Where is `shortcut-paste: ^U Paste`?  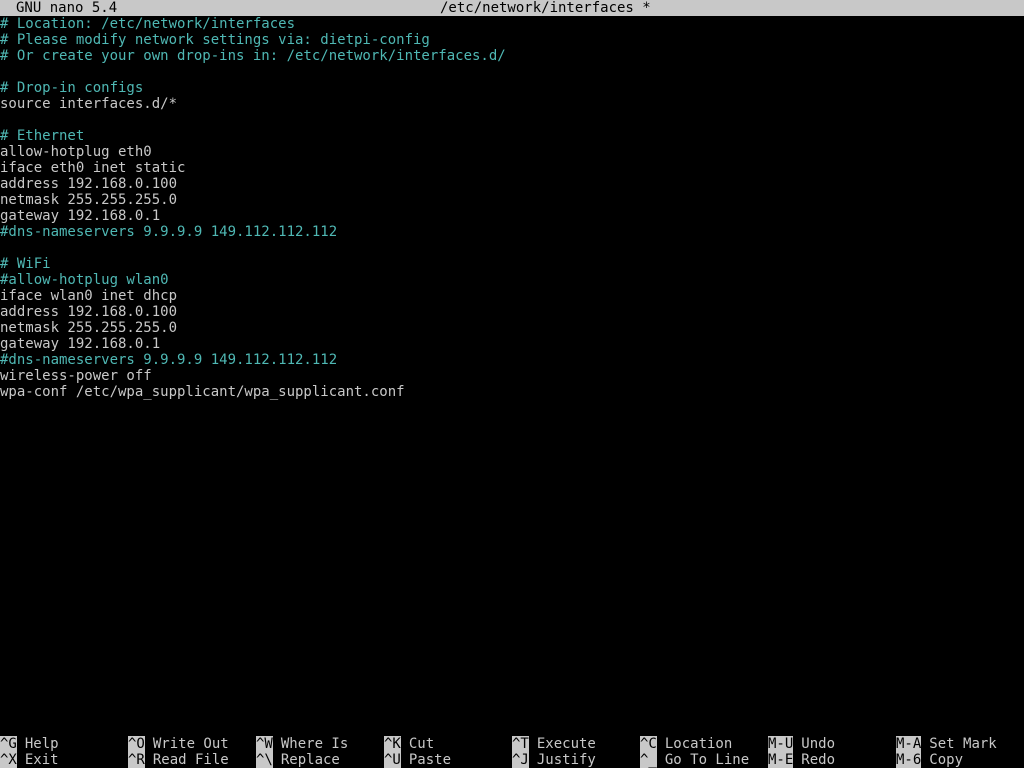 shortcut-paste: ^U Paste is located at coordinates (417, 760).